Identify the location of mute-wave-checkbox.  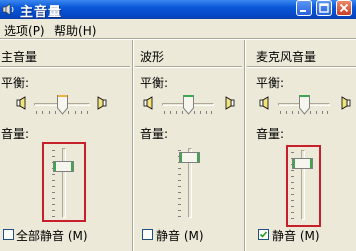
(147, 234).